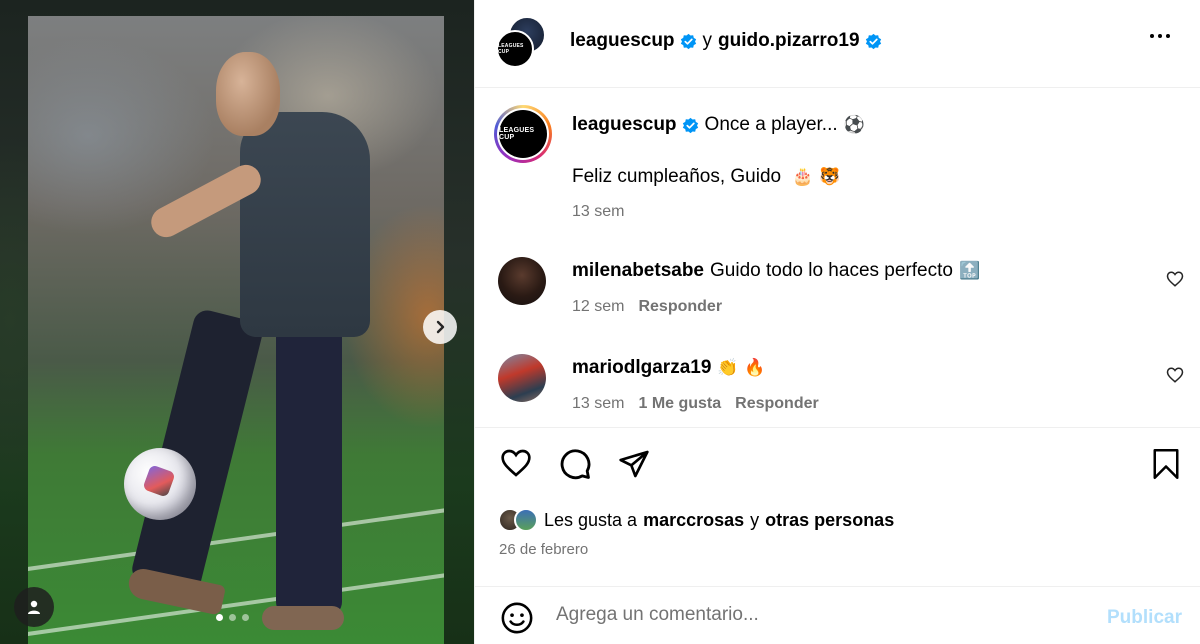 This screenshot has height=644, width=1200. Describe the element at coordinates (598, 404) in the screenshot. I see `comment-timestamp: 13 sem` at that location.